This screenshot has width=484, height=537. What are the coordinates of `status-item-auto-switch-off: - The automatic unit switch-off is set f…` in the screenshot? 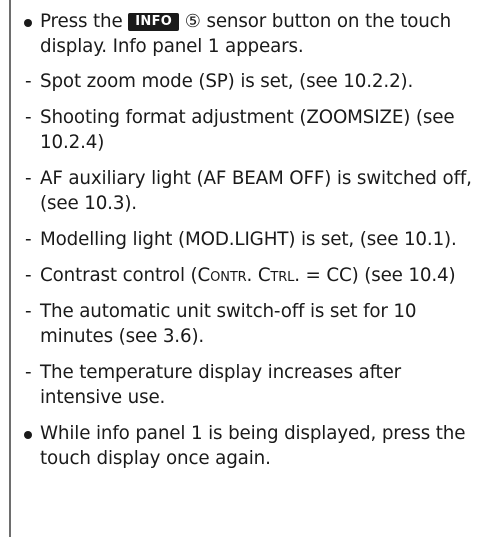 It's located at (242, 324).